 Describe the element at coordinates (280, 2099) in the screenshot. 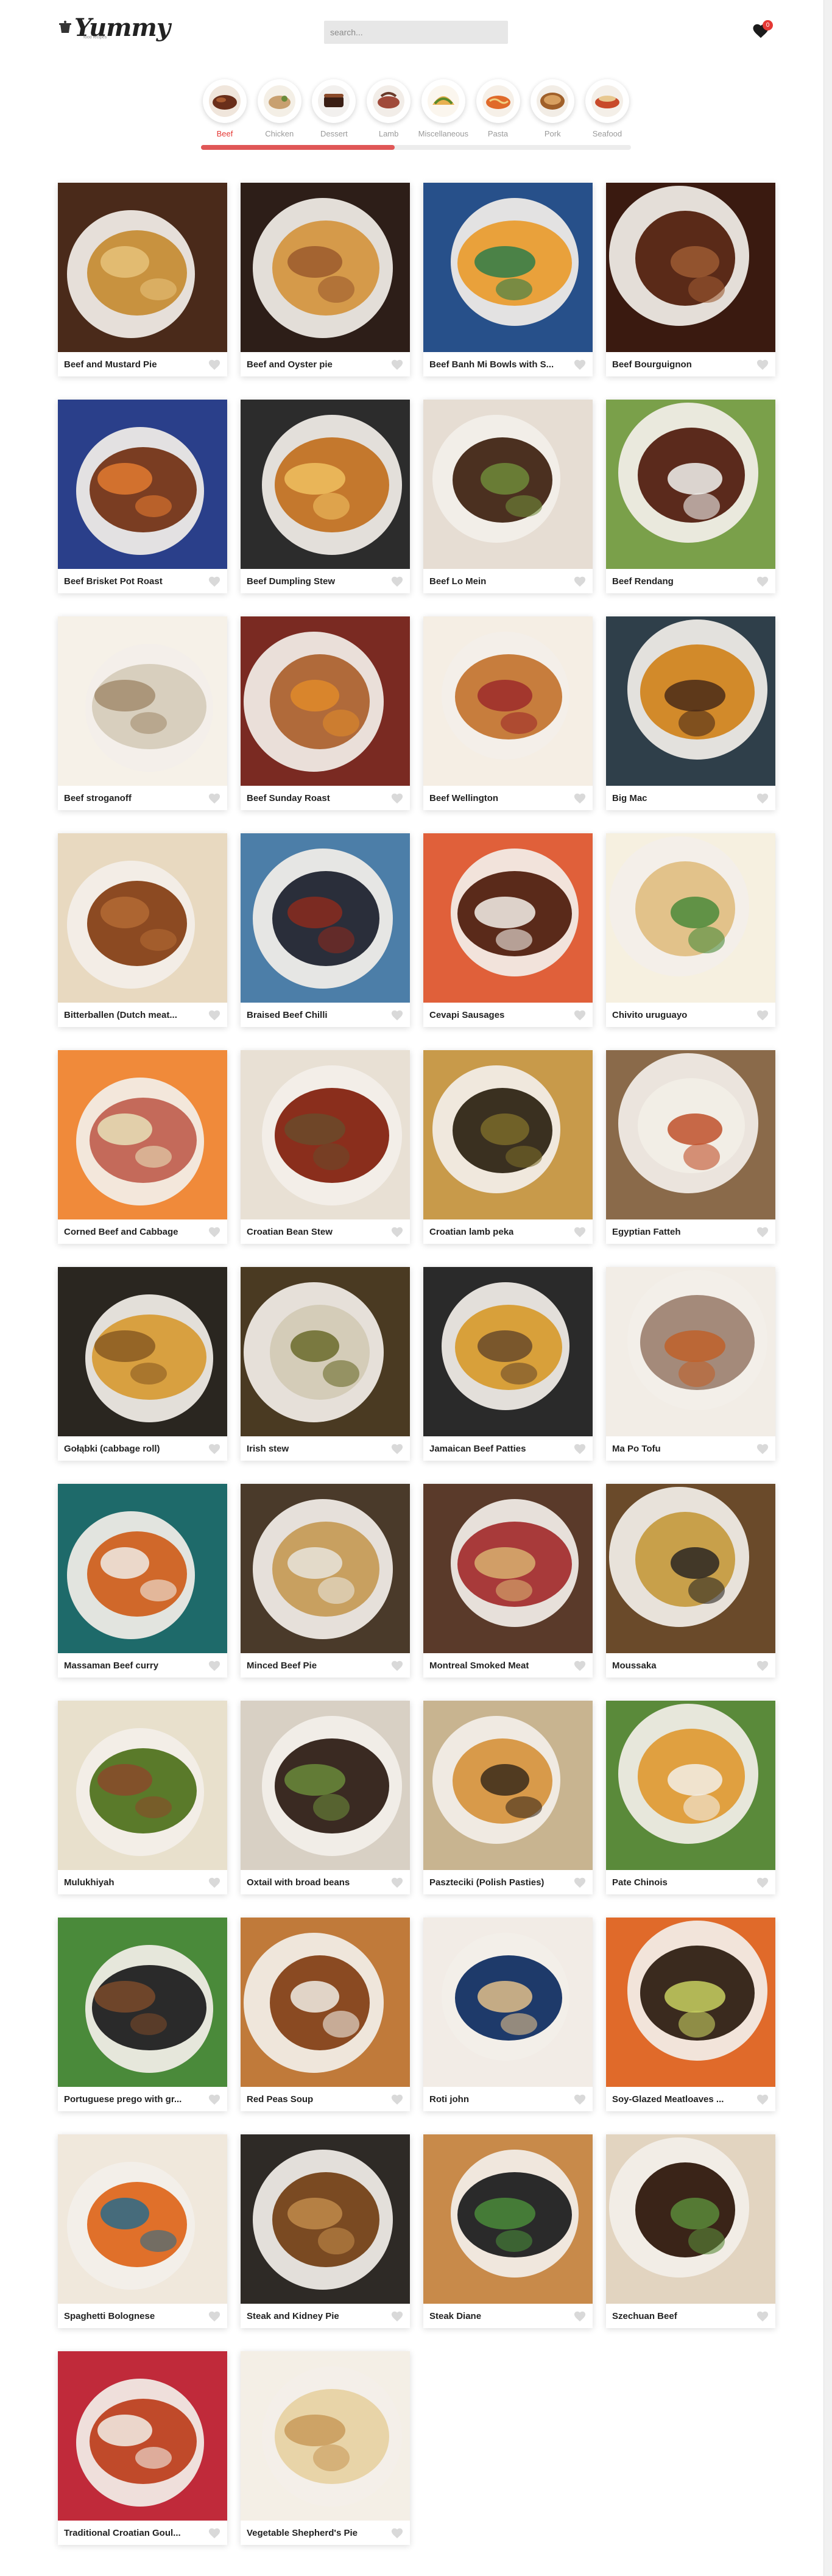

I see `meal-title: Red Peas Soup` at that location.